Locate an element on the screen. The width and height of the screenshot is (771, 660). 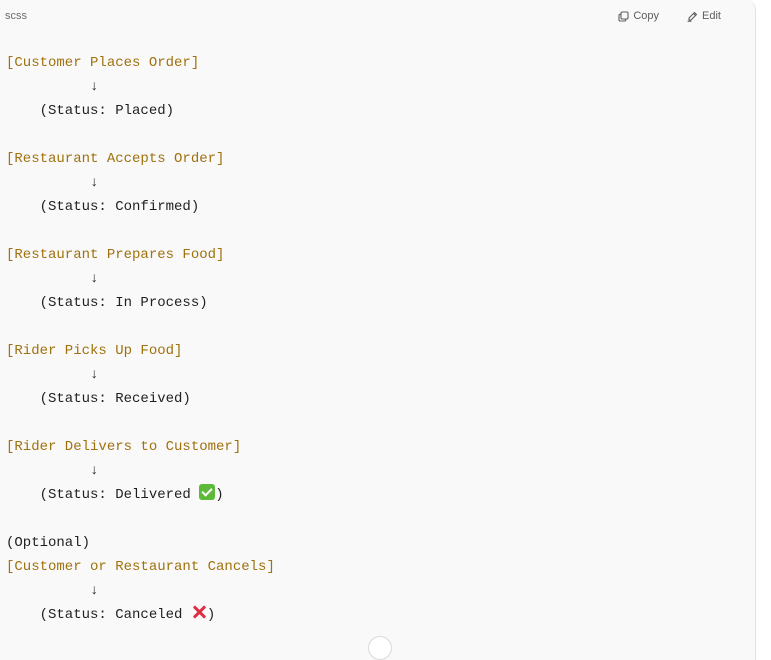
code-line-text: [Restaurant Accepts Order] is located at coordinates (115, 159).